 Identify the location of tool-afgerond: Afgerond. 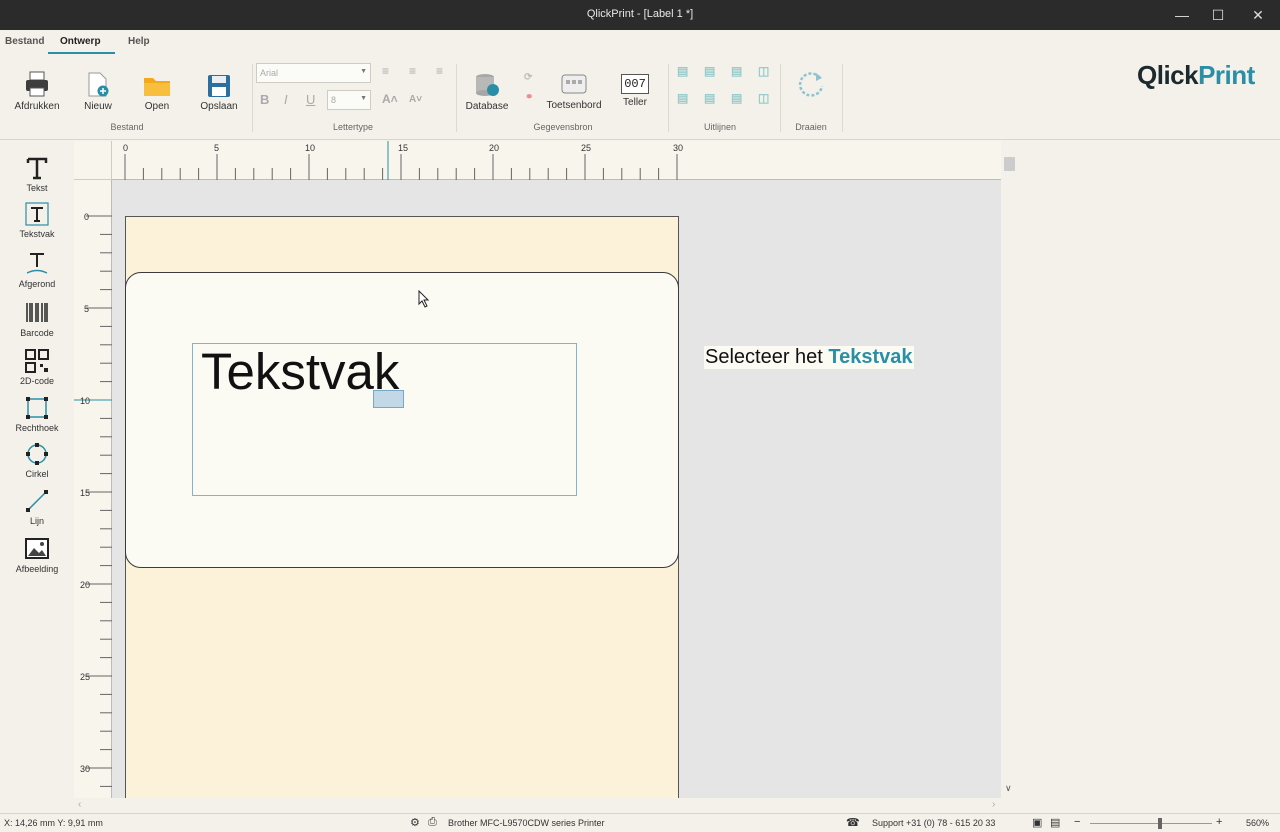
(37, 270).